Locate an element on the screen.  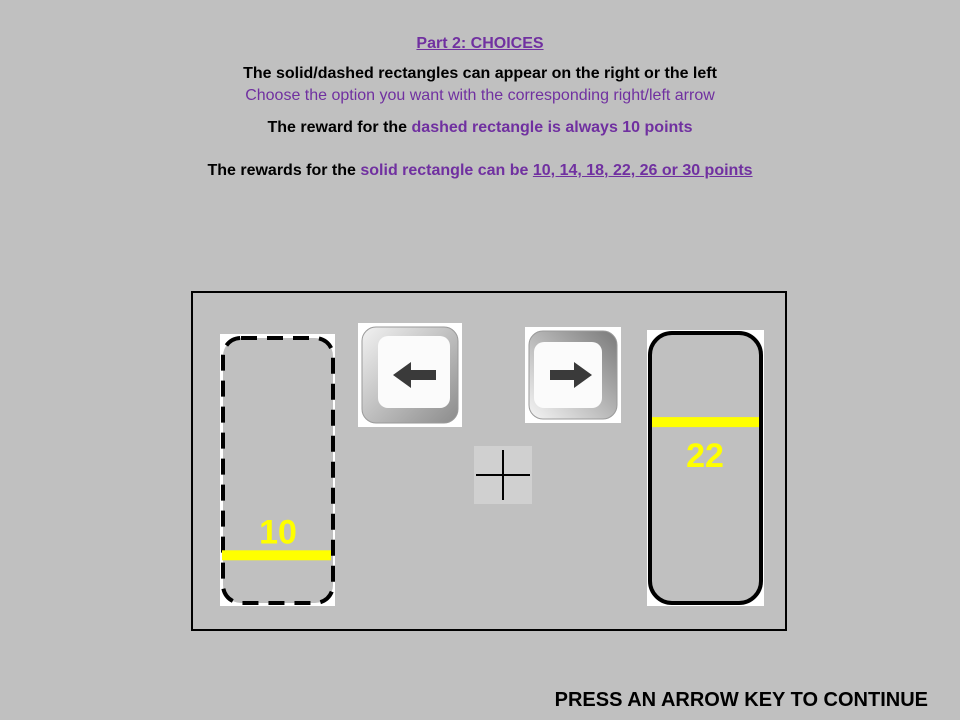
continue-prompt: PRESS AN ARROW KEY TO CONTINUE is located at coordinates (741, 700).